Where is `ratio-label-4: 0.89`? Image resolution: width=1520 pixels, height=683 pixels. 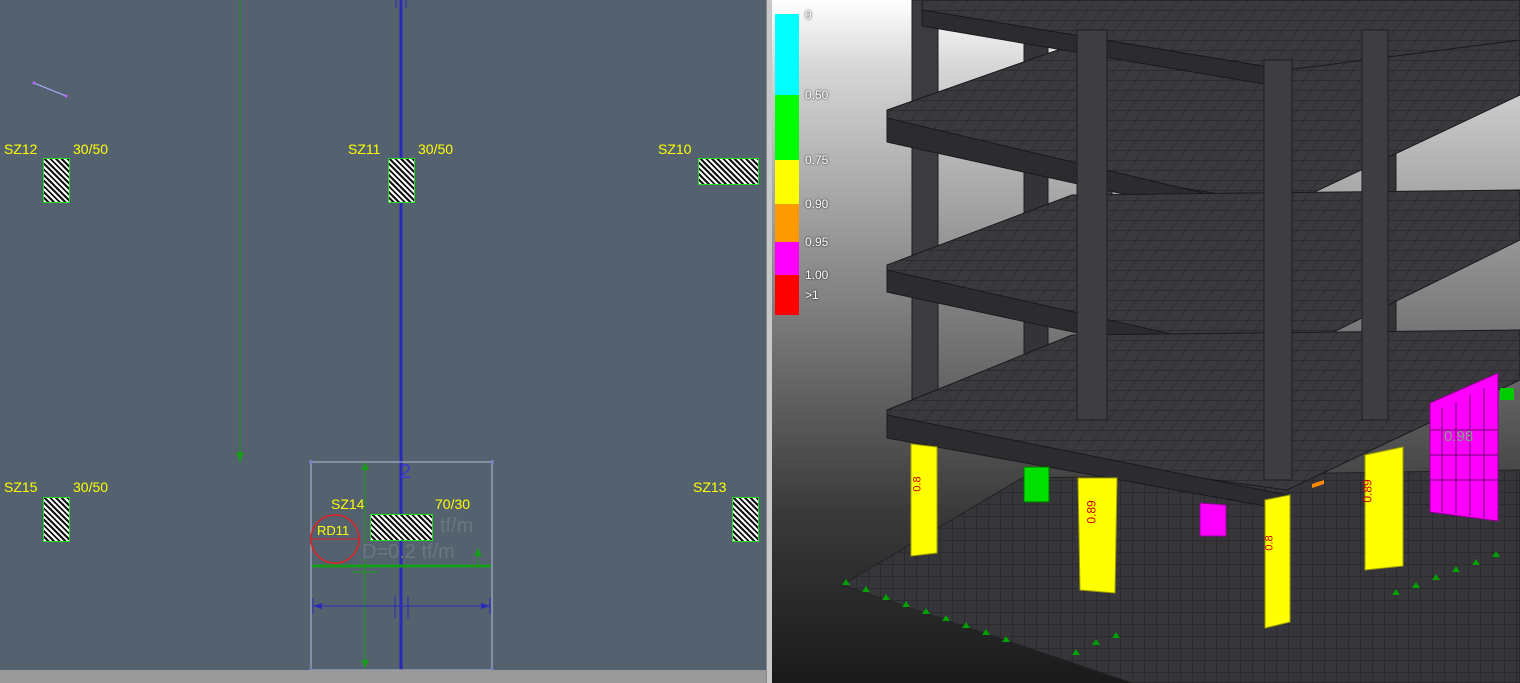 ratio-label-4: 0.89 is located at coordinates (1367, 491).